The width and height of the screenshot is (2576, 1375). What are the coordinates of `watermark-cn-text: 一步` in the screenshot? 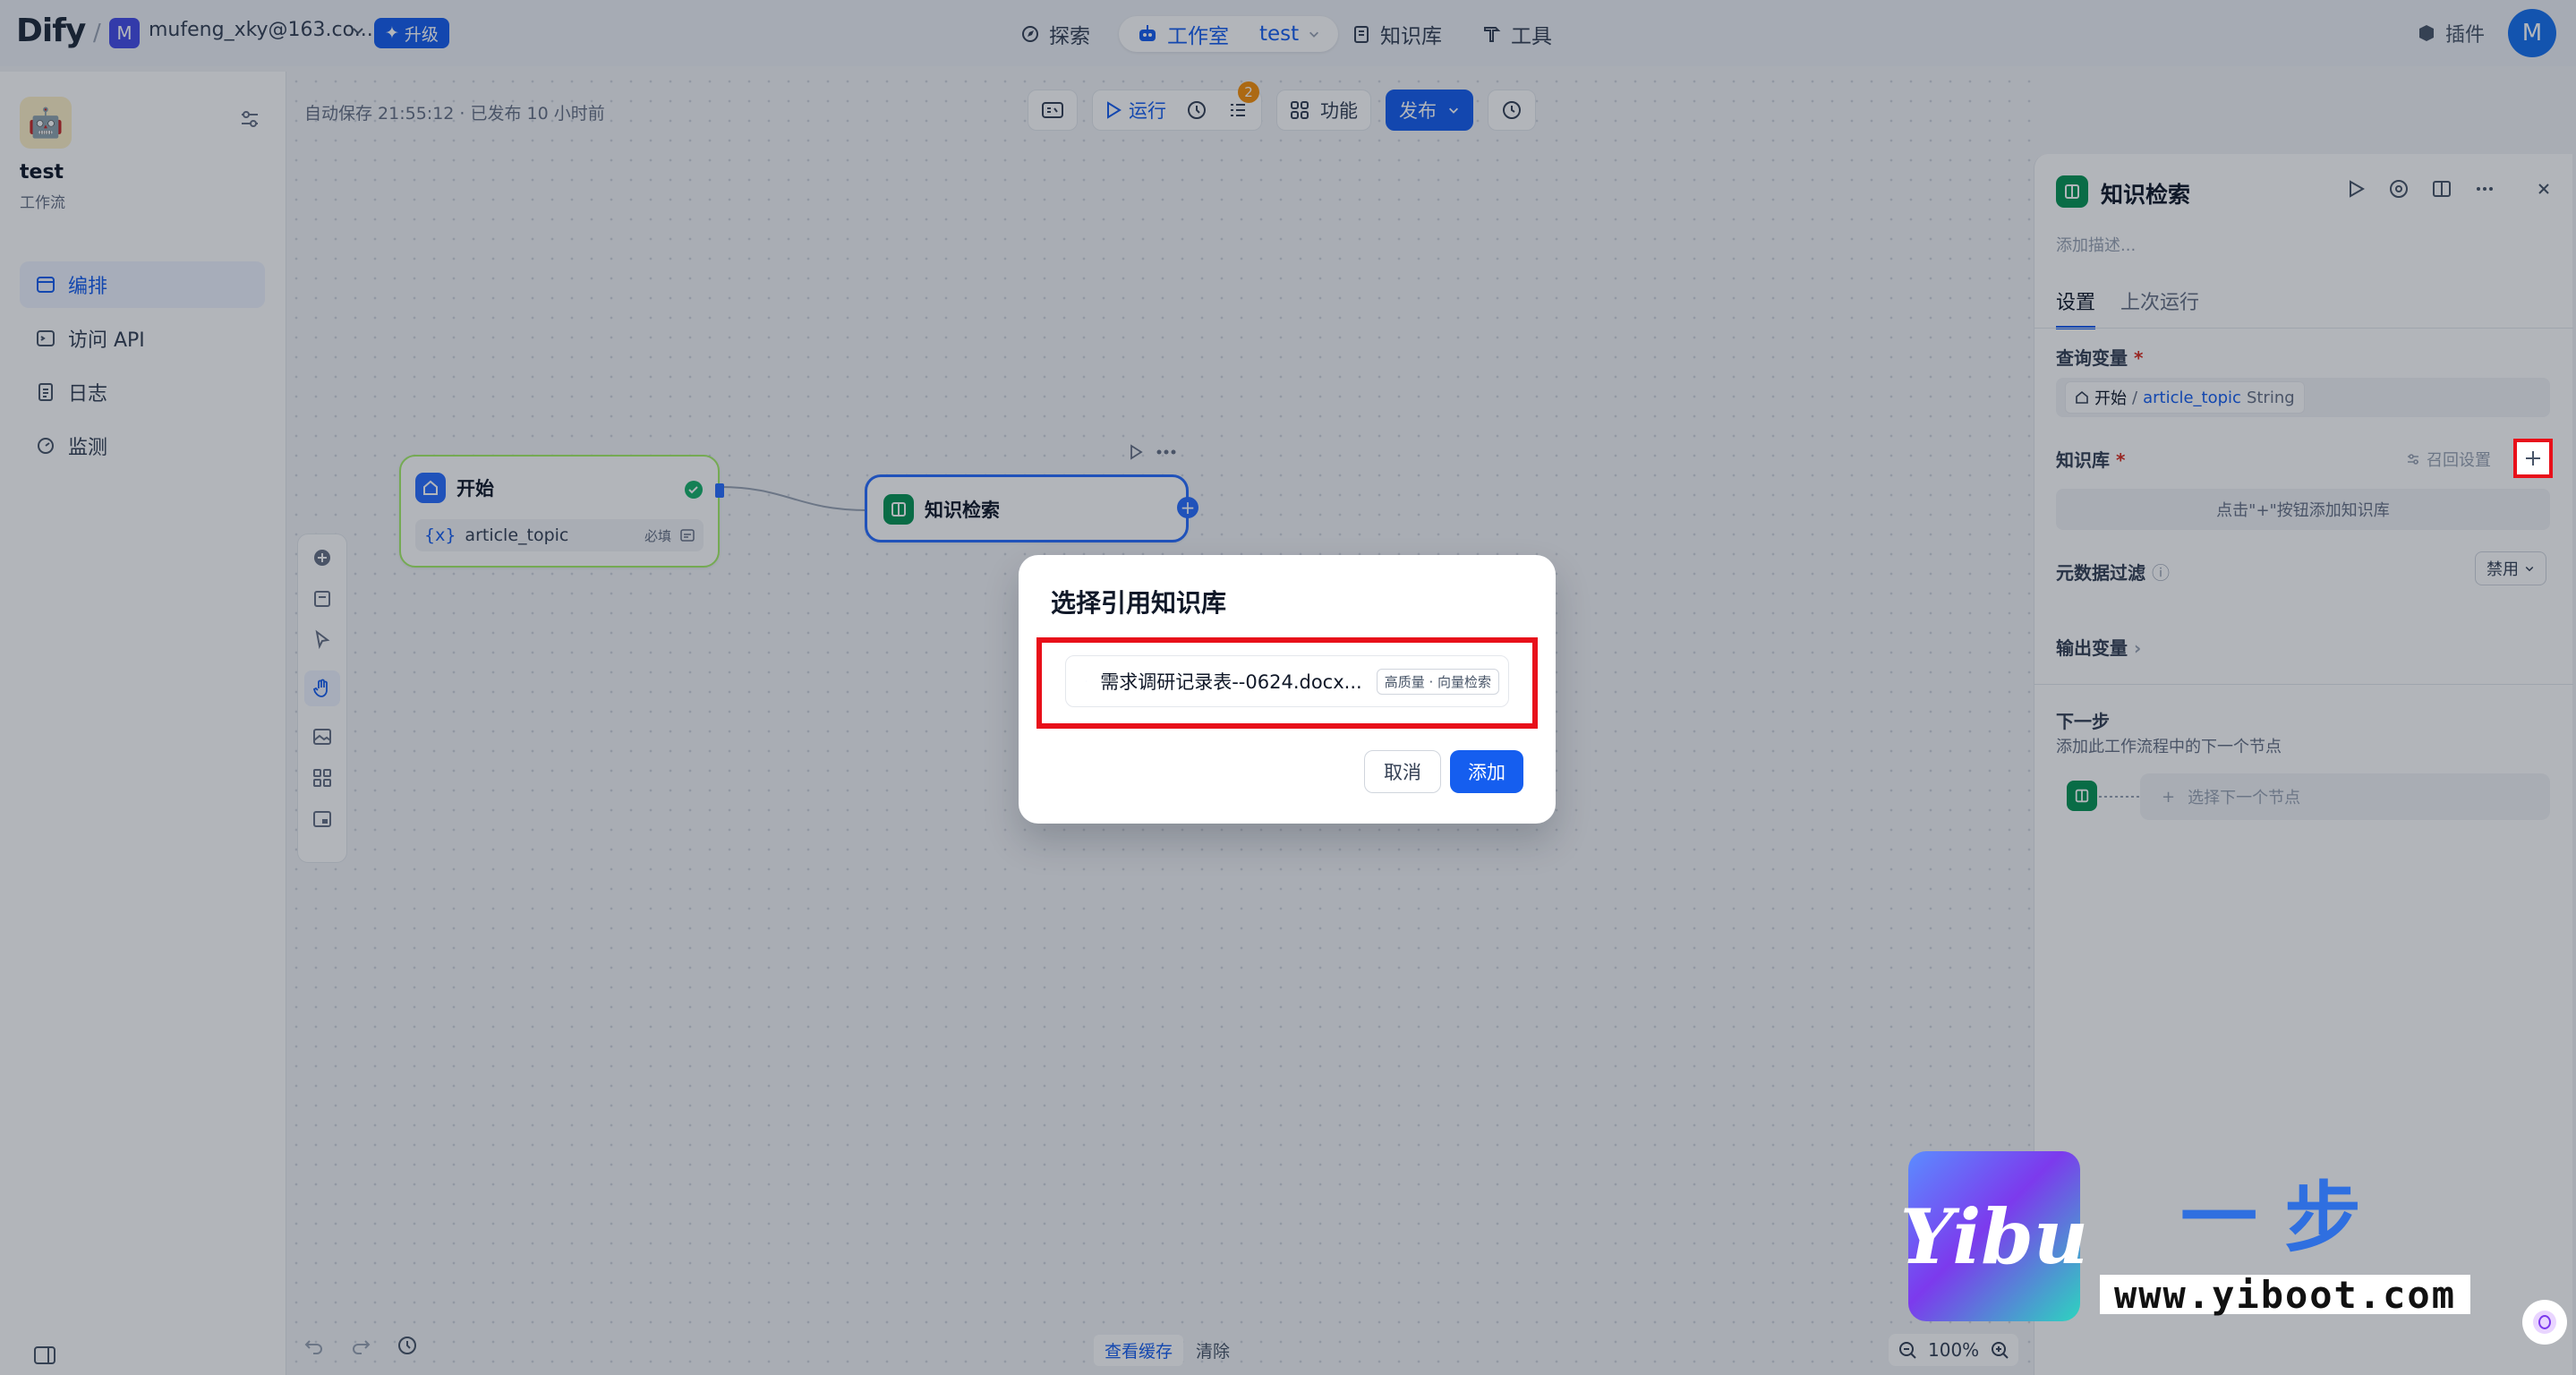 It's located at (2284, 1218).